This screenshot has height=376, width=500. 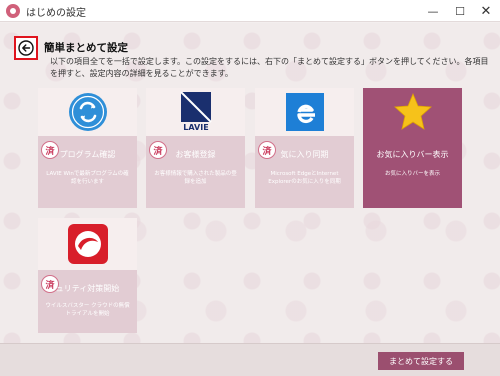 I want to click on trend-micro-icon, so click(x=87, y=244).